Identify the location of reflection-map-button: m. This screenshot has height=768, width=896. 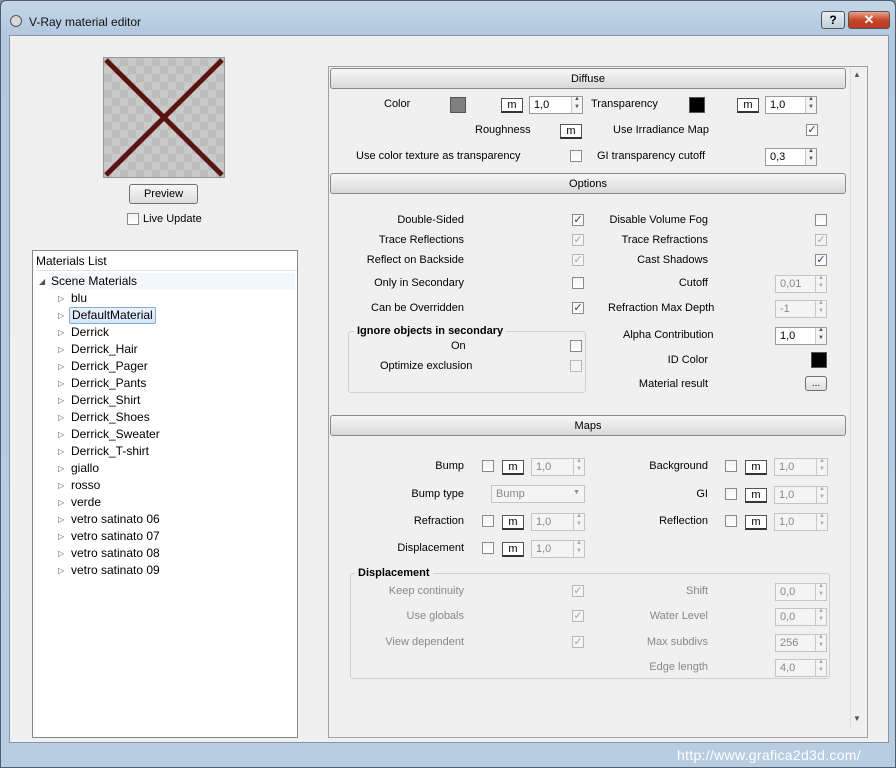
(756, 522).